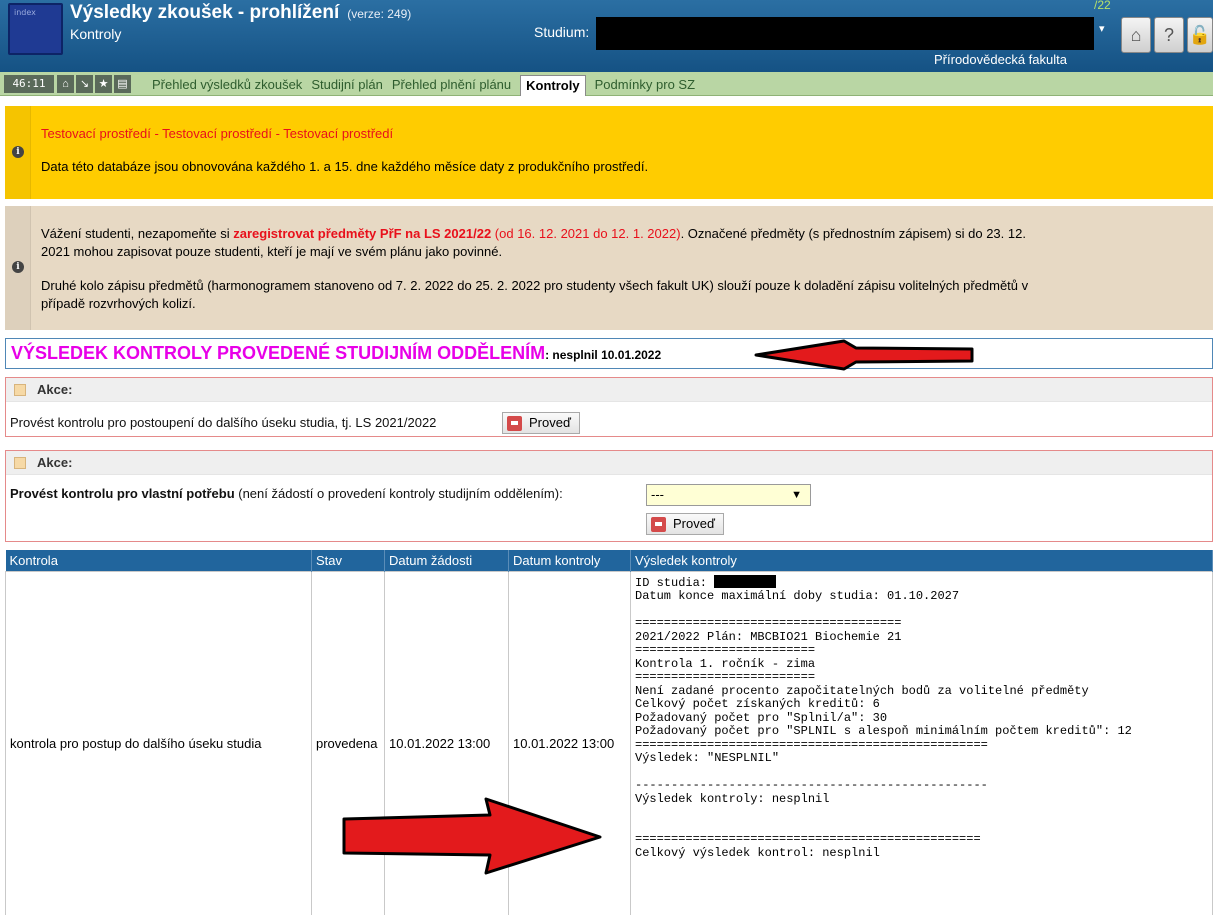 Image resolution: width=1213 pixels, height=915 pixels. What do you see at coordinates (205, 12) in the screenshot?
I see `app-title-text: Výsledky zkoušek - prohlížení` at bounding box center [205, 12].